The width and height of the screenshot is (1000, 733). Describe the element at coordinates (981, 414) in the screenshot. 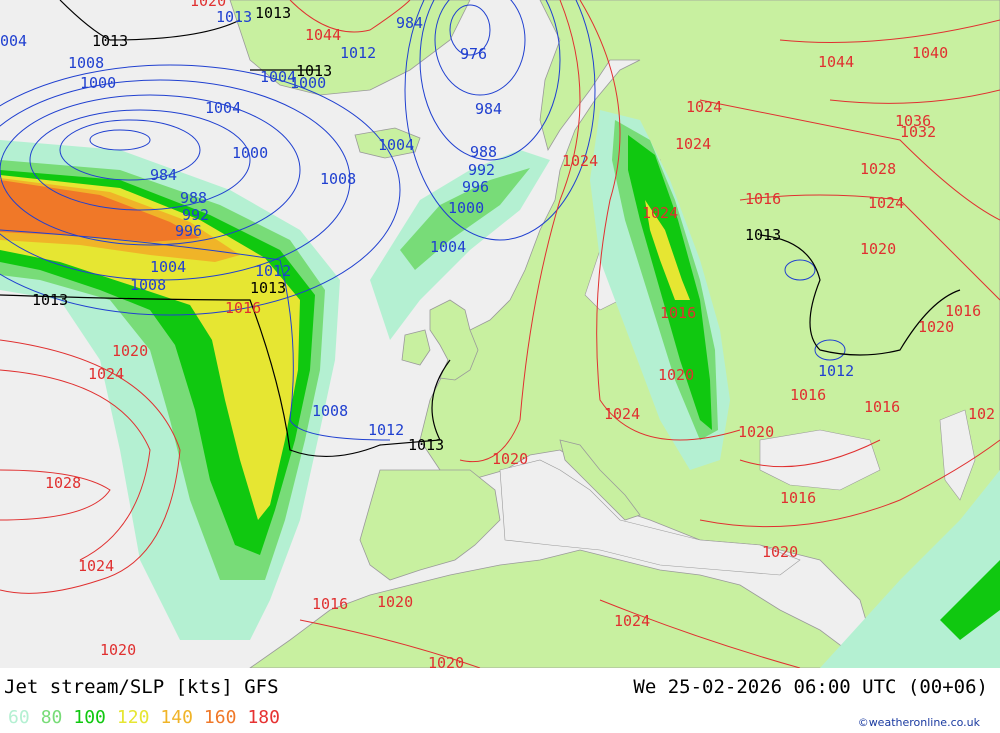

I see `label-red: 102` at that location.